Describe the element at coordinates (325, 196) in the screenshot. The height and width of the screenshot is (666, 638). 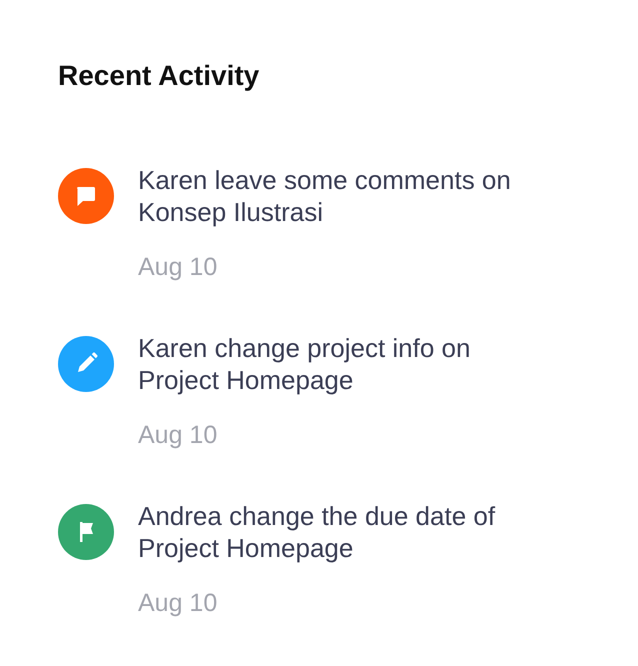
I see `activity-text: Karen leave some comments on Konsep Ilustrasi` at that location.